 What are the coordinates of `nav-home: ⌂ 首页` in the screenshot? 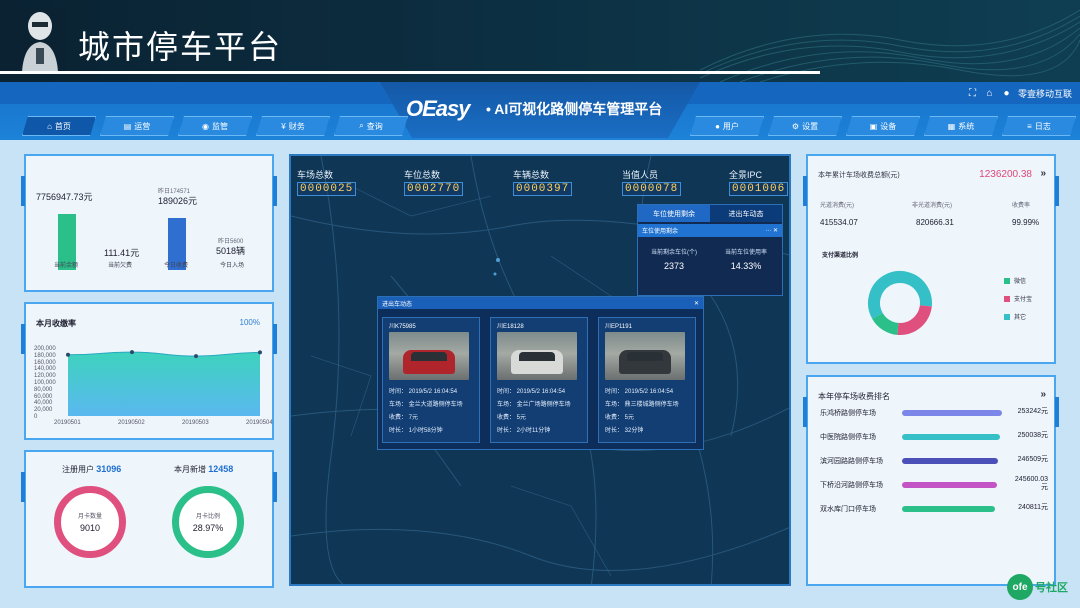 It's located at (59, 126).